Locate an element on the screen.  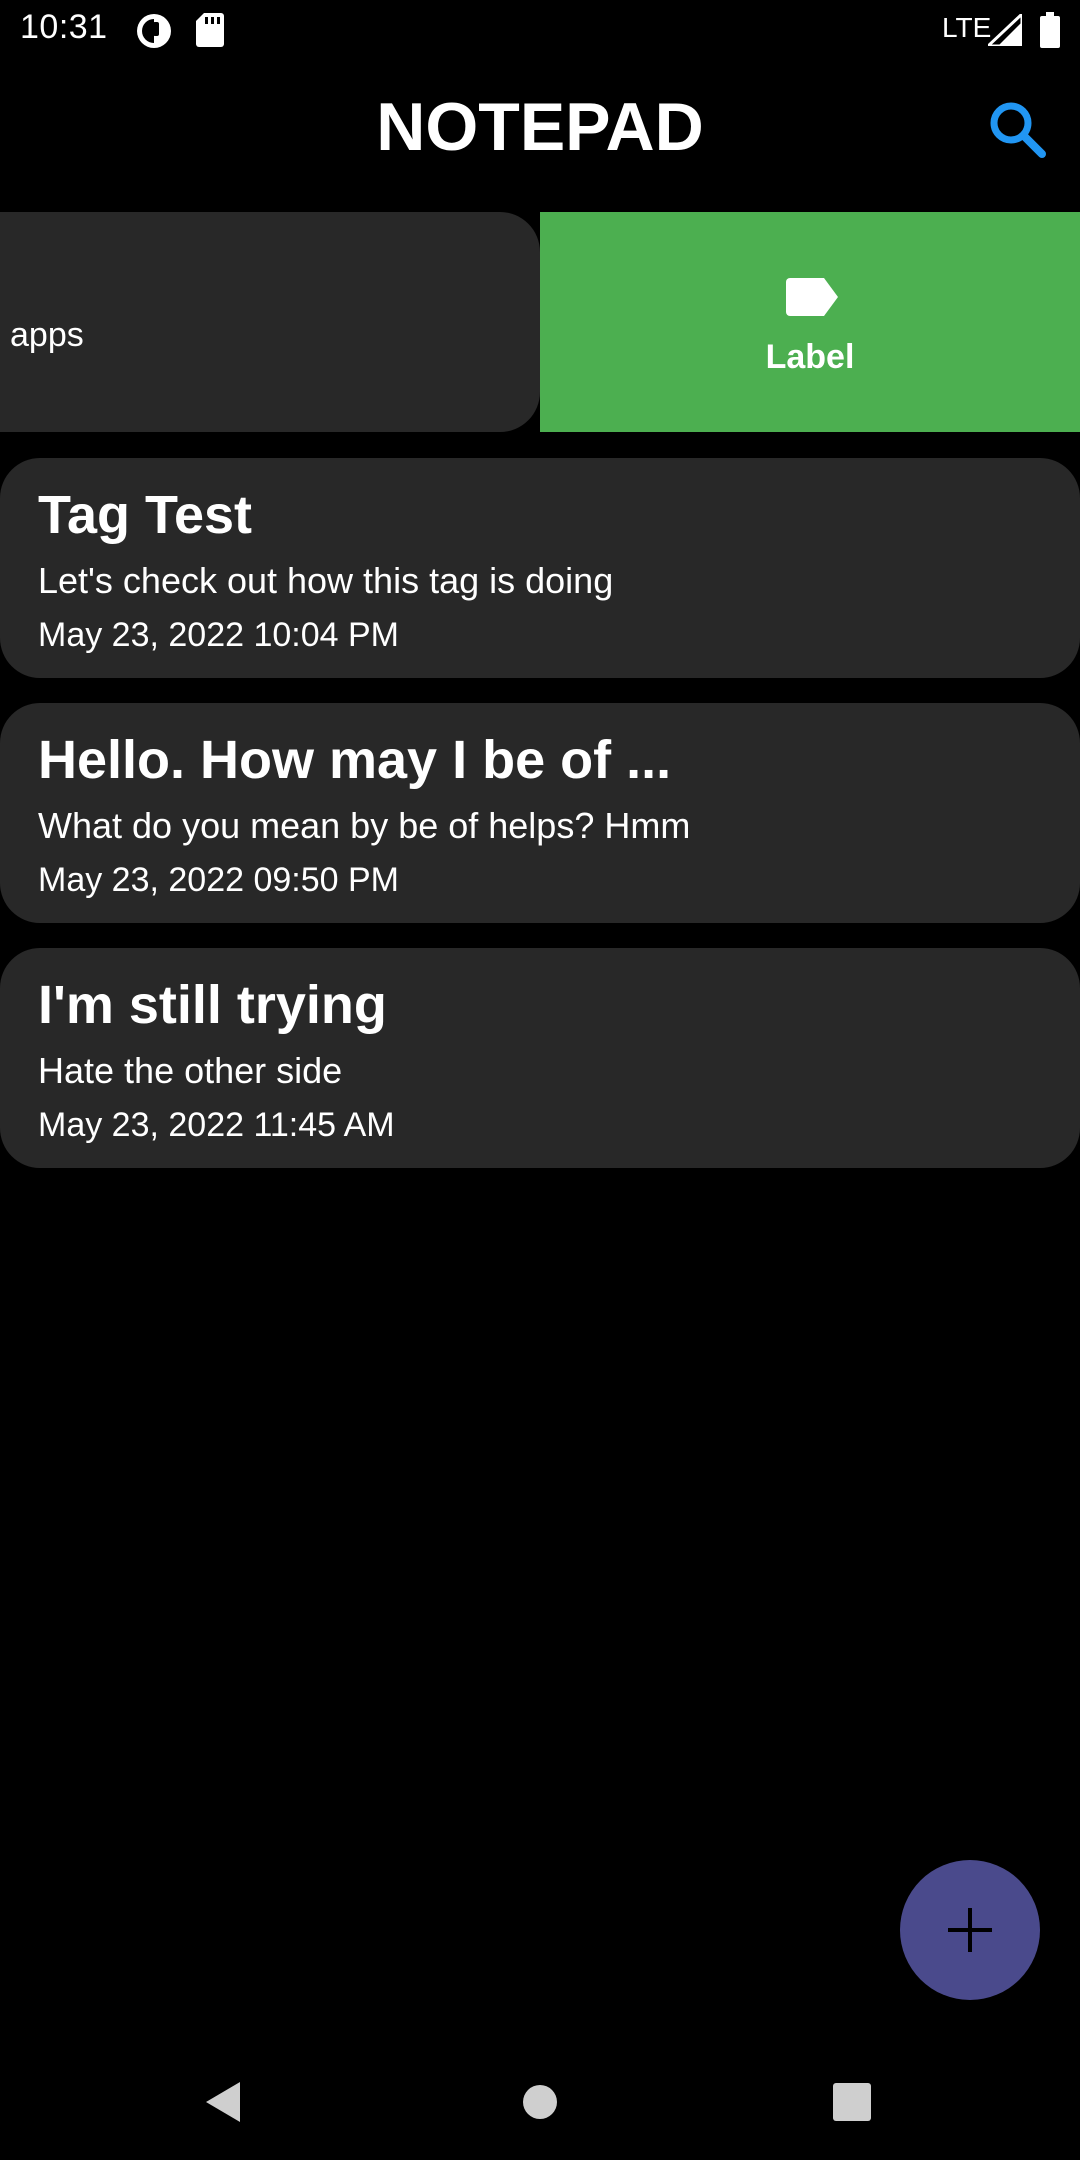
home-icon is located at coordinates (540, 2102).